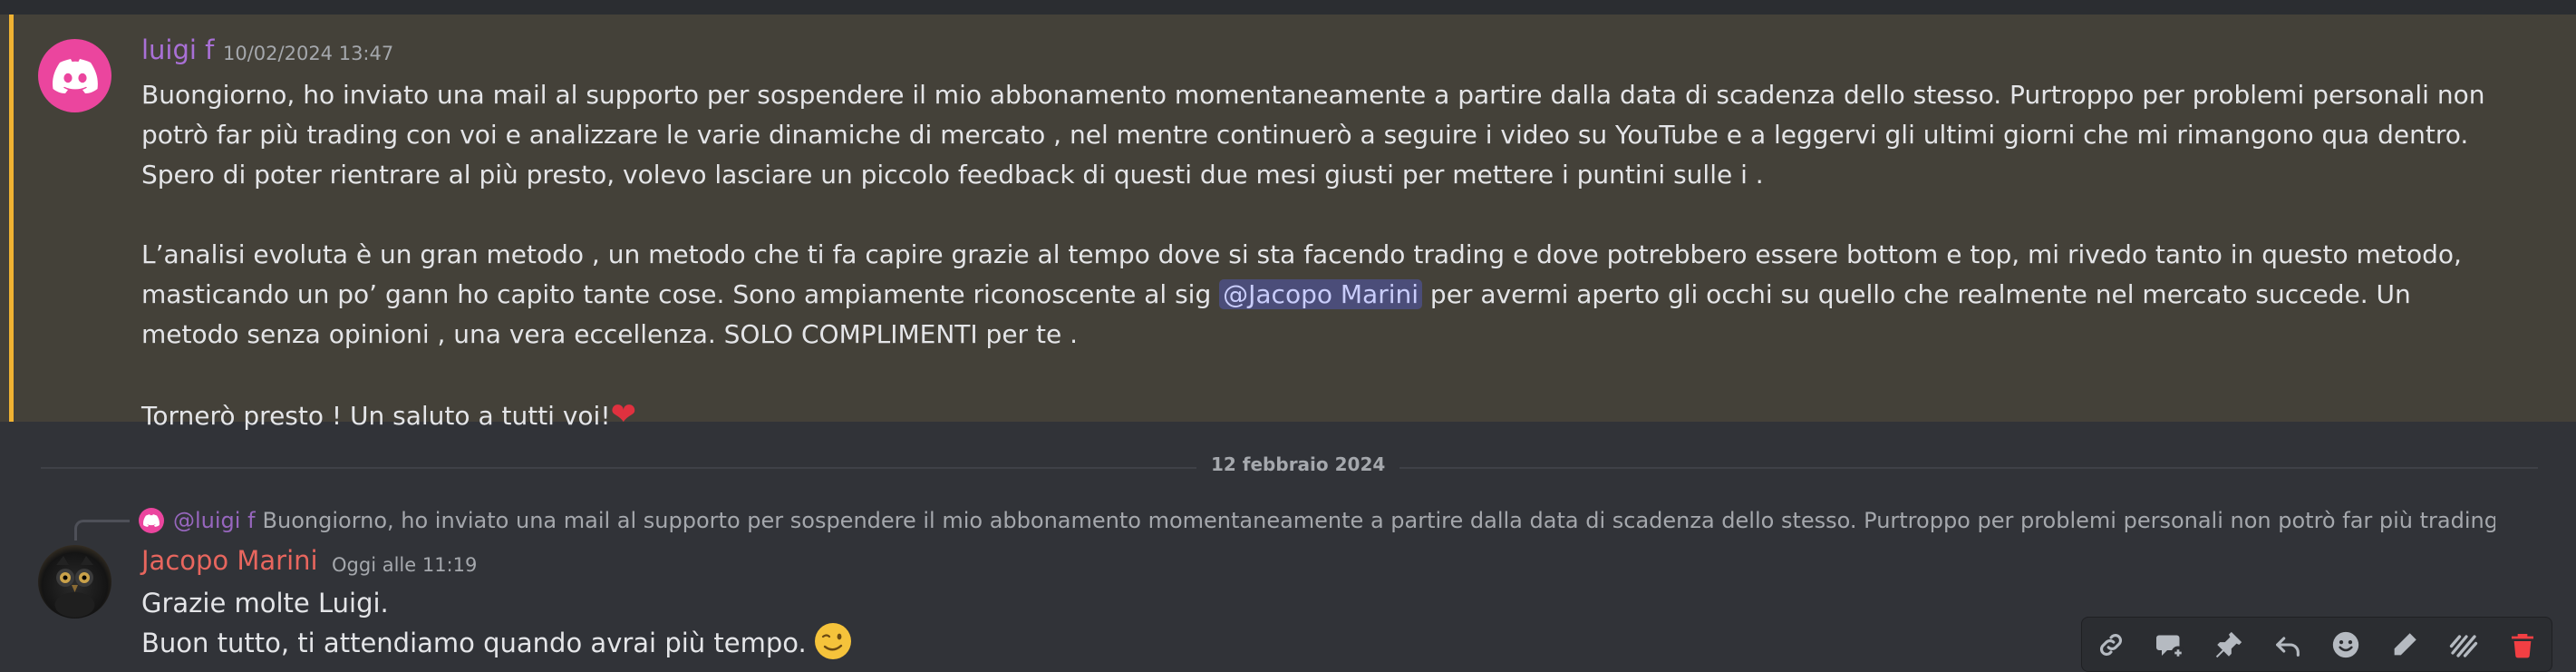 The image size is (2576, 672). I want to click on heart-emoji-icon: ❤, so click(624, 414).